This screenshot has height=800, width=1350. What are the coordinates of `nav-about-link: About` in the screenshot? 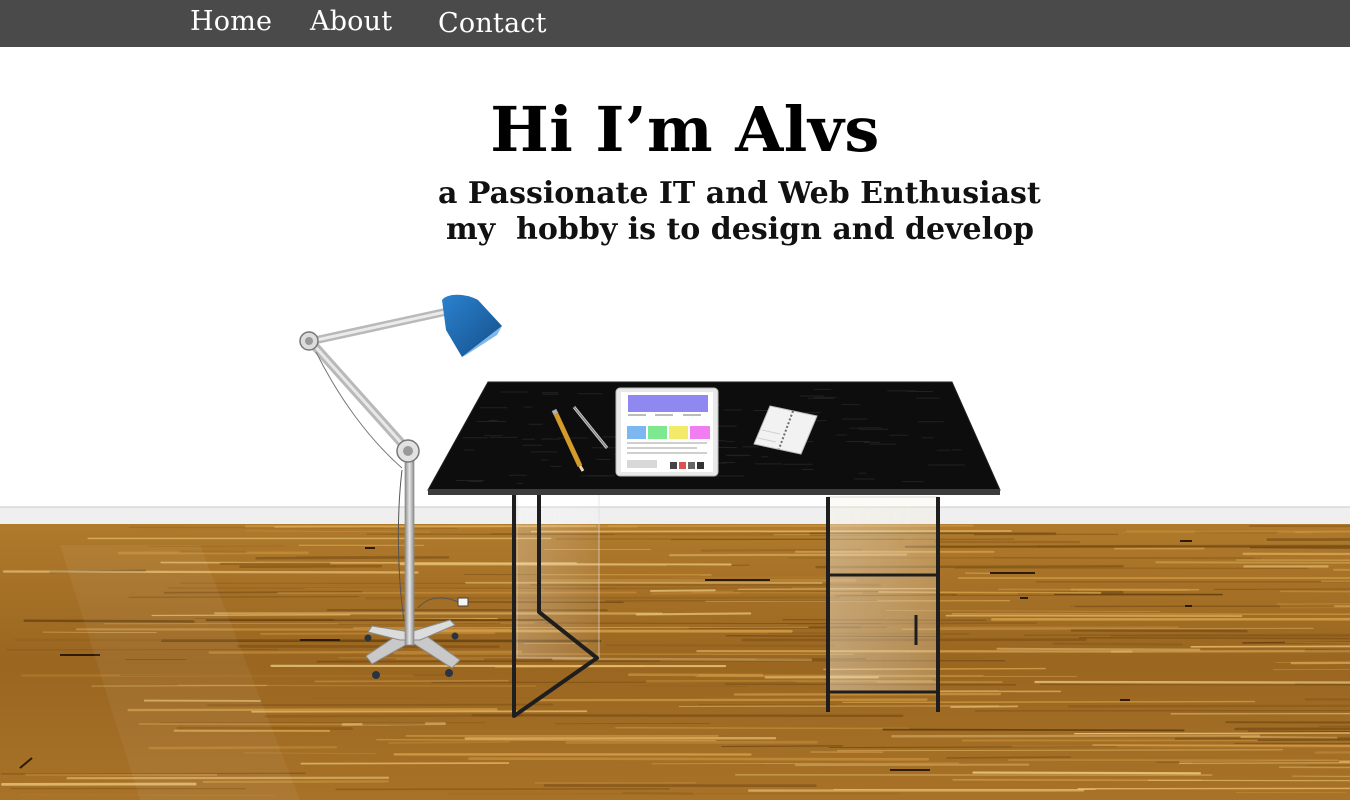 It's located at (351, 22).